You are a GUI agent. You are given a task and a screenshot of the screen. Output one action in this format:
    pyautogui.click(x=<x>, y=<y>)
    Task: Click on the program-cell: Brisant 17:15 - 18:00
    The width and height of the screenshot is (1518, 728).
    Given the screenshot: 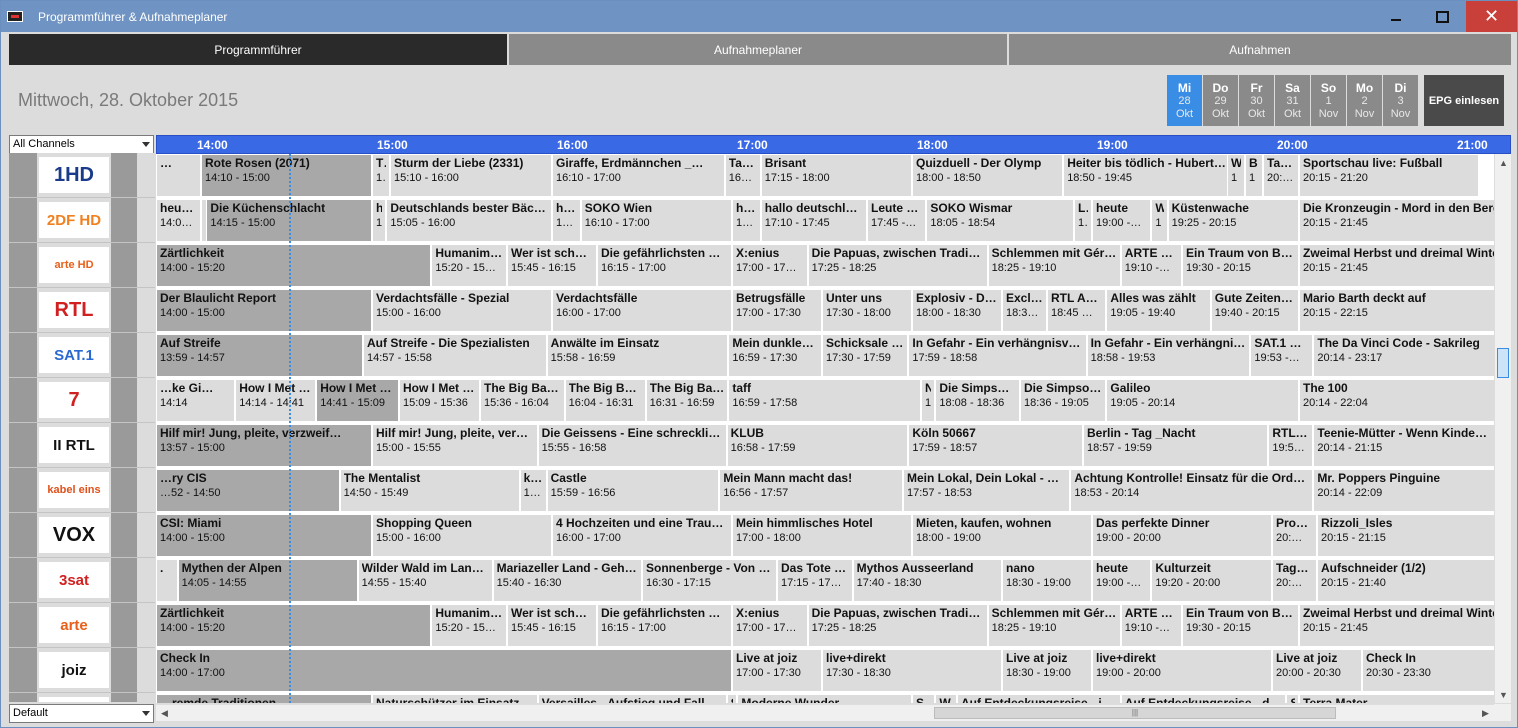 What is the action you would take?
    pyautogui.click(x=836, y=175)
    